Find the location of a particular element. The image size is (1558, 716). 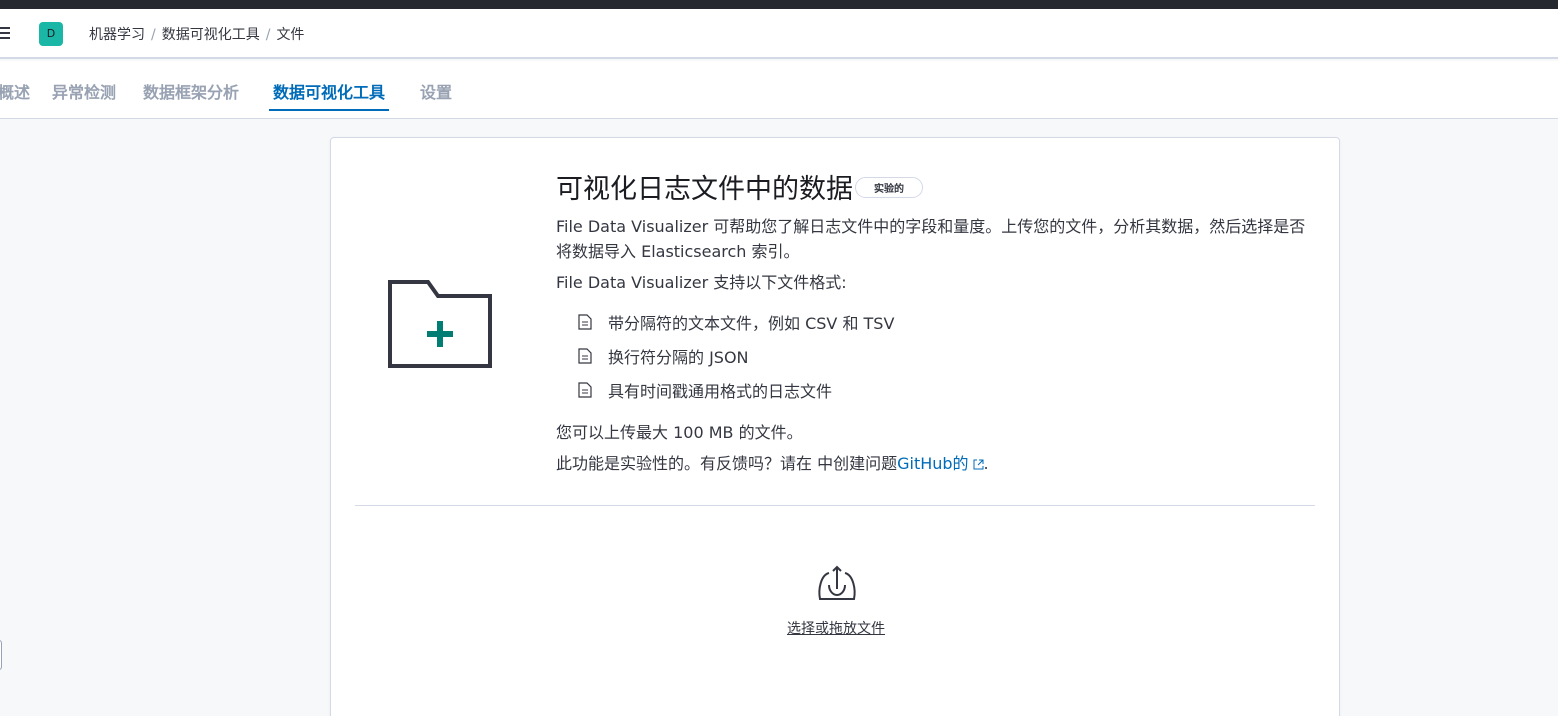

folder-add-icon is located at coordinates (440, 324).